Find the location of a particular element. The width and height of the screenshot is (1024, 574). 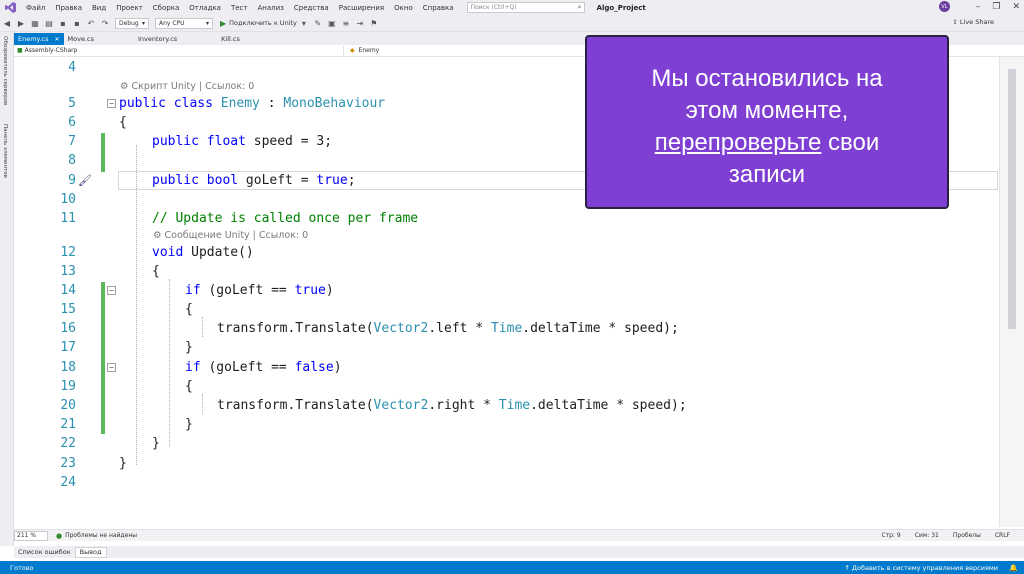

code-line-18: 18 if (goLeft == false) is located at coordinates (506, 367).